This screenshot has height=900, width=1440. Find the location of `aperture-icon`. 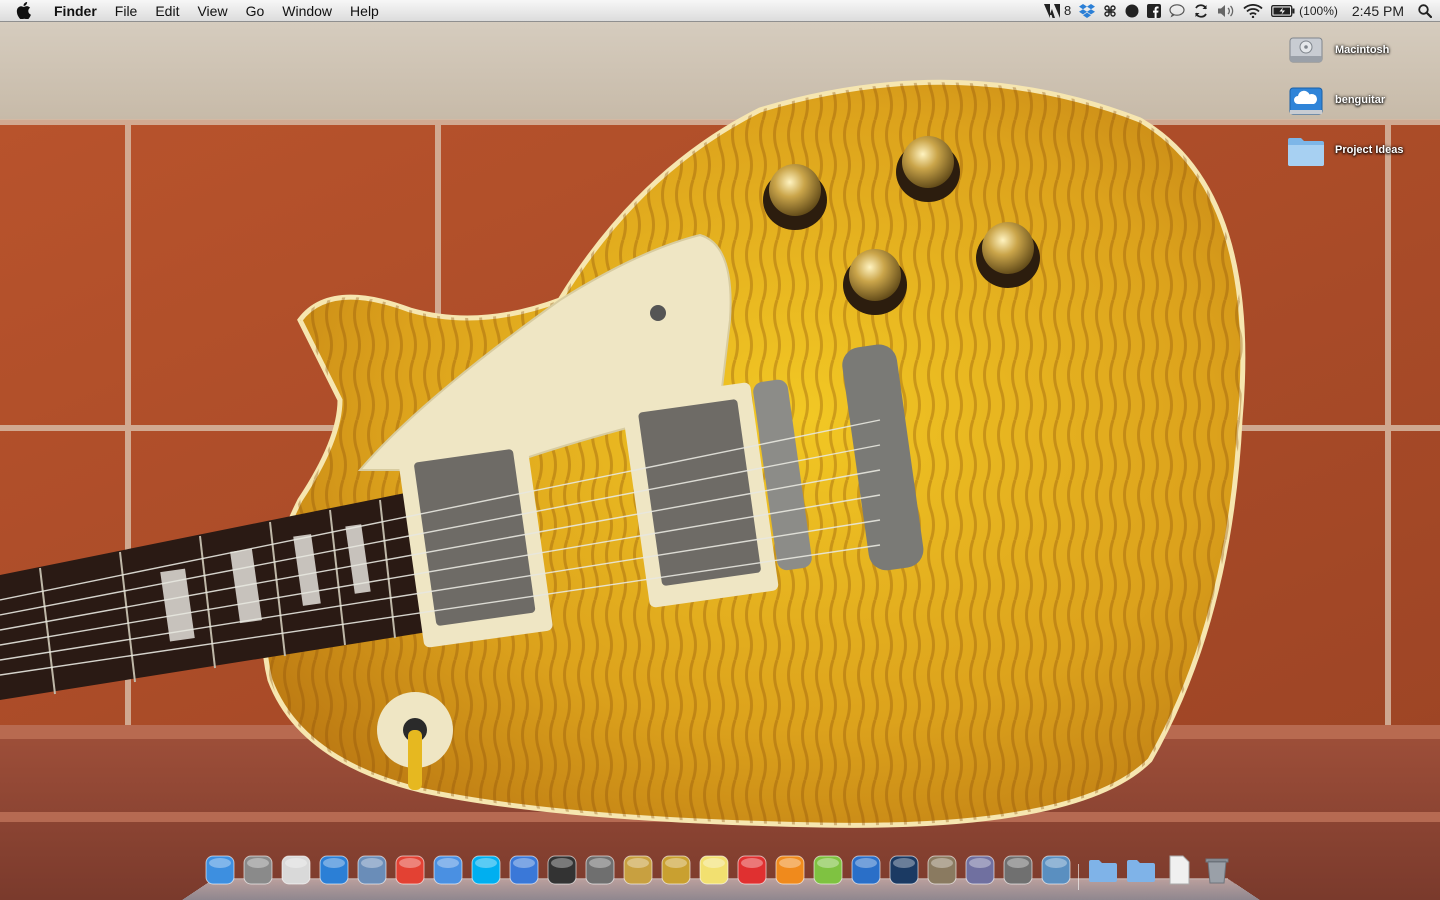

aperture-icon is located at coordinates (637, 870).